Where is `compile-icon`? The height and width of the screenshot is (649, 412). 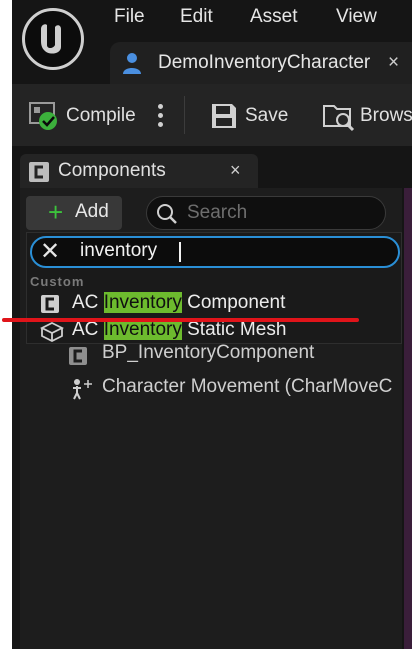 compile-icon is located at coordinates (45, 118).